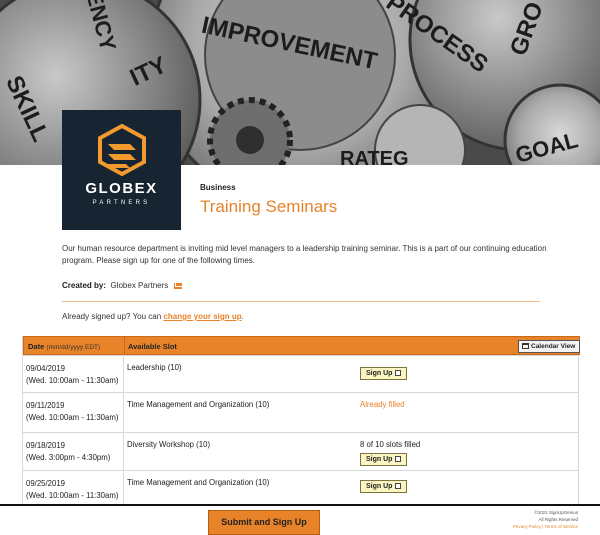  I want to click on date-header-label: Date, so click(36, 346).